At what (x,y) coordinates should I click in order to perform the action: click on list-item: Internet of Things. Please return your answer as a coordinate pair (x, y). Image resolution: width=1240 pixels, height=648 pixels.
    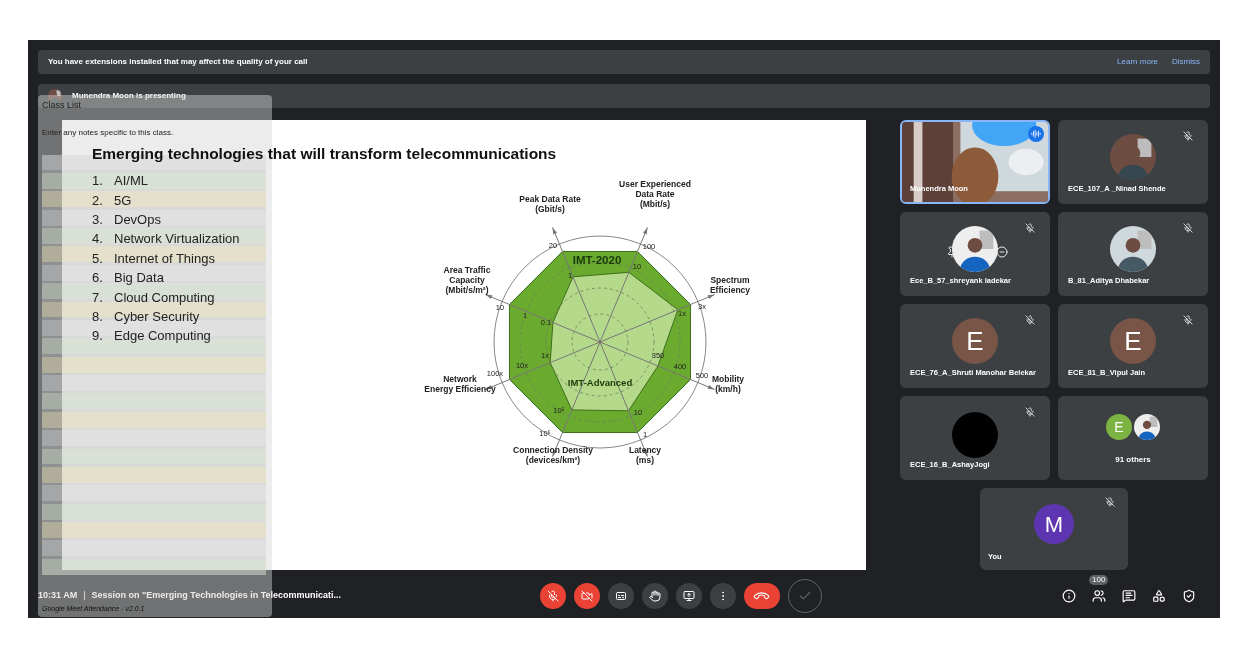
    Looking at the image, I should click on (164, 258).